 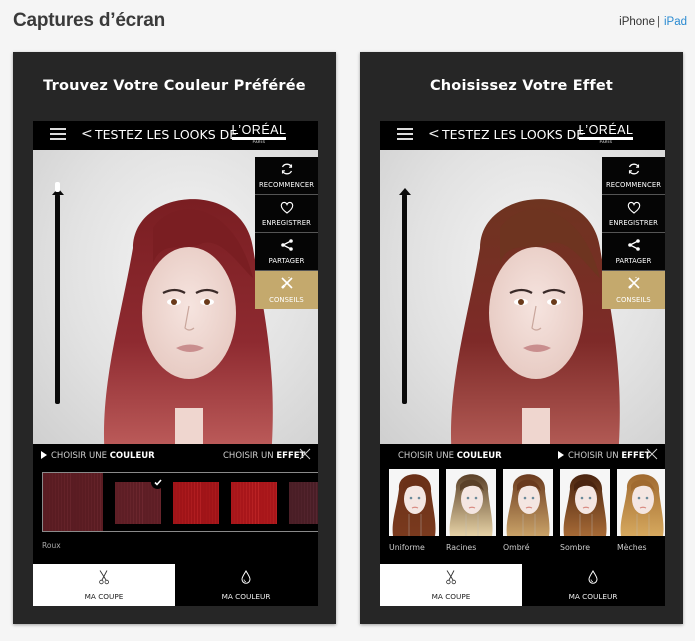 I want to click on color-family-label: Roux, so click(x=51, y=545).